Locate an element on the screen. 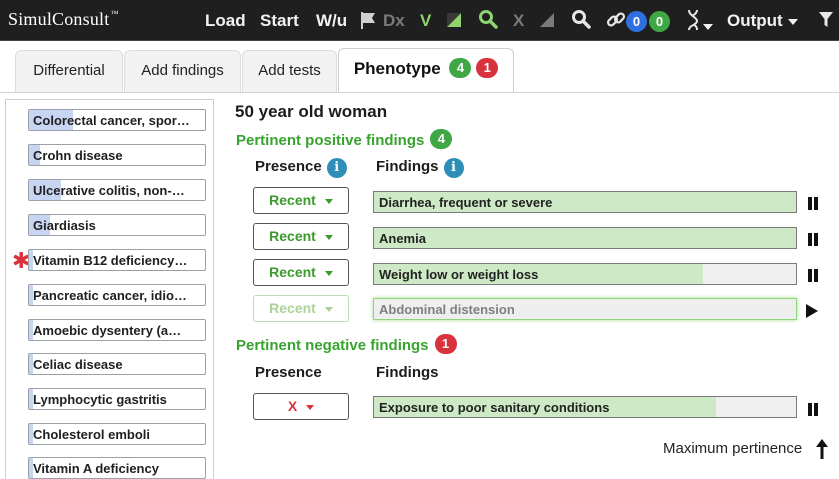 This screenshot has width=839, height=479. triangle-flag-gray-icon is located at coordinates (547, 22).